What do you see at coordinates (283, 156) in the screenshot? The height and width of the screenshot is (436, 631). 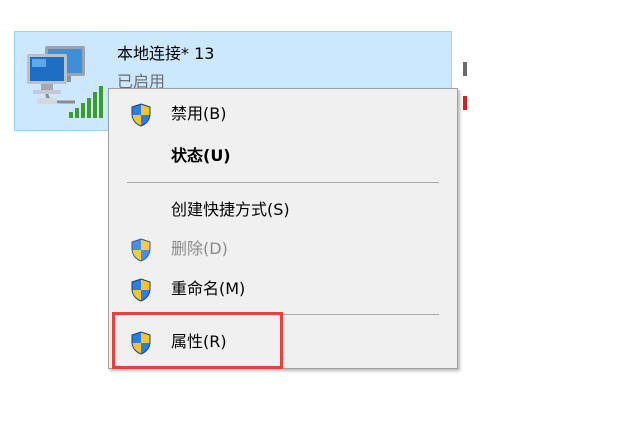 I see `menu-item-status: 状态(U)` at bounding box center [283, 156].